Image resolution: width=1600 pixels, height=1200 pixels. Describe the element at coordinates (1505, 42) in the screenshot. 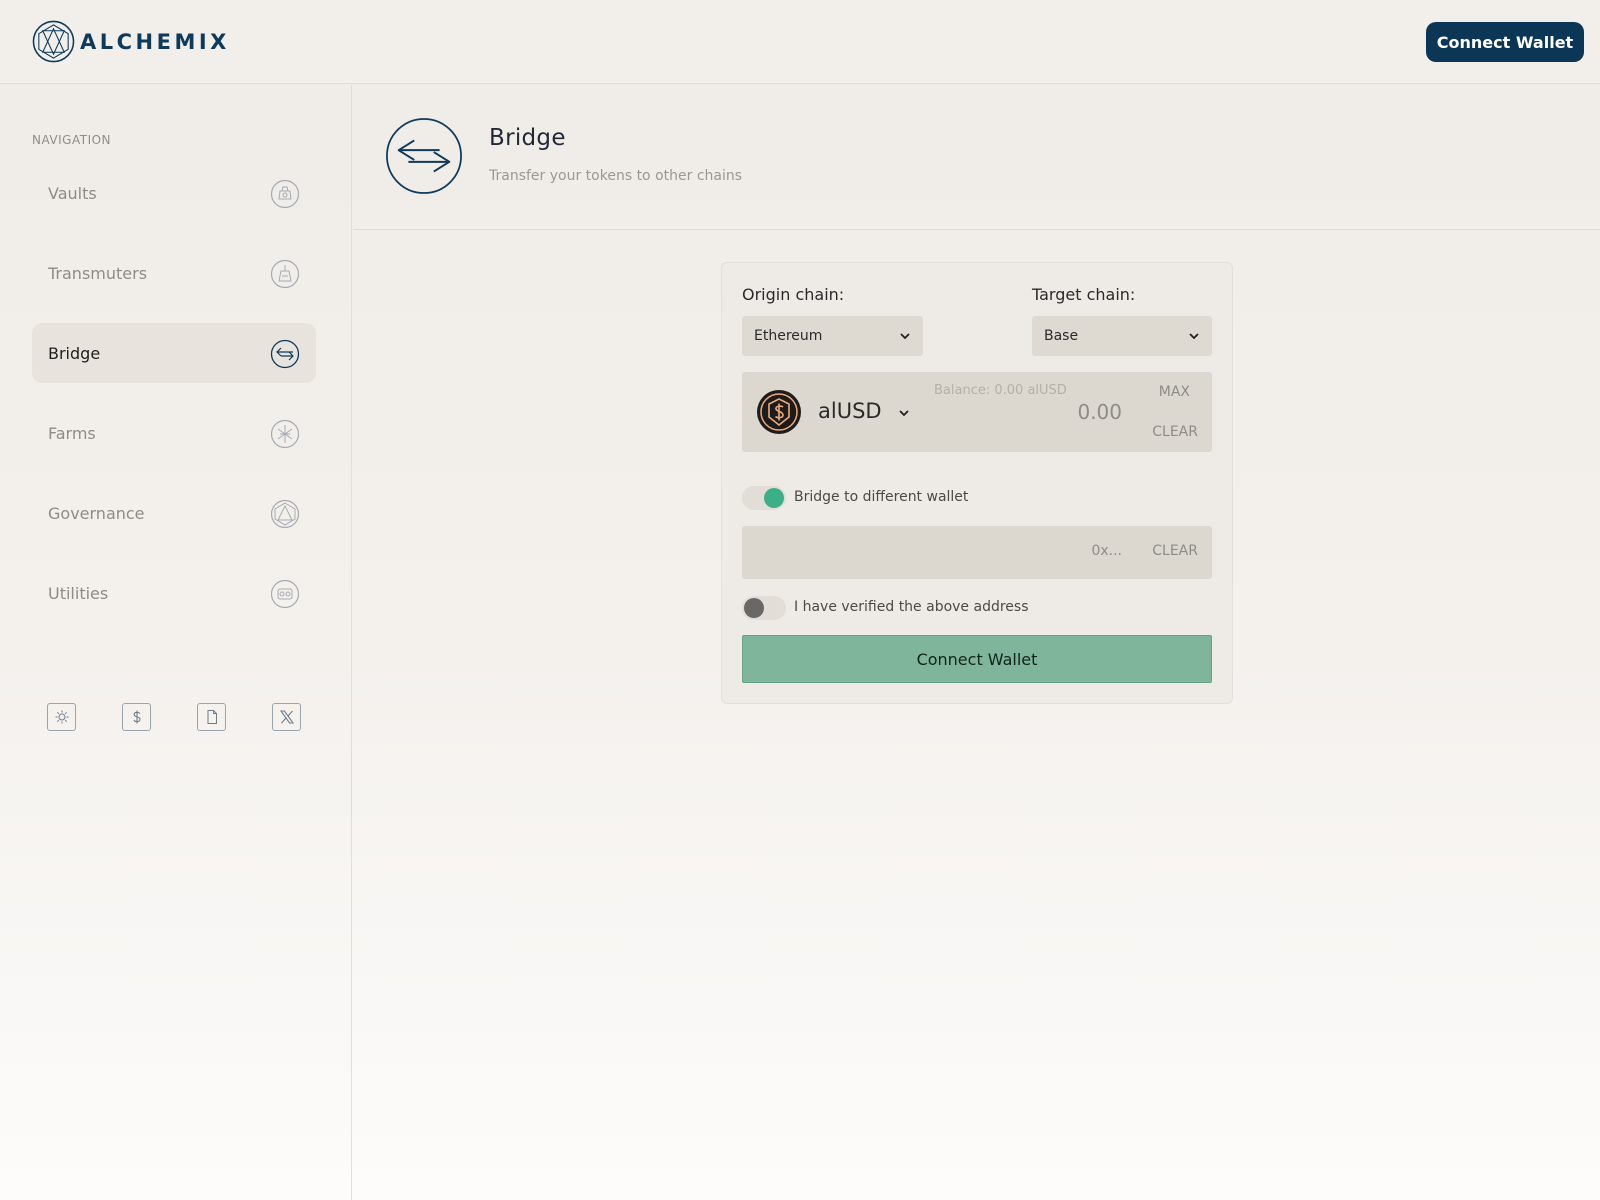

I see `header-connect-wallet-button: Connect Wallet` at that location.